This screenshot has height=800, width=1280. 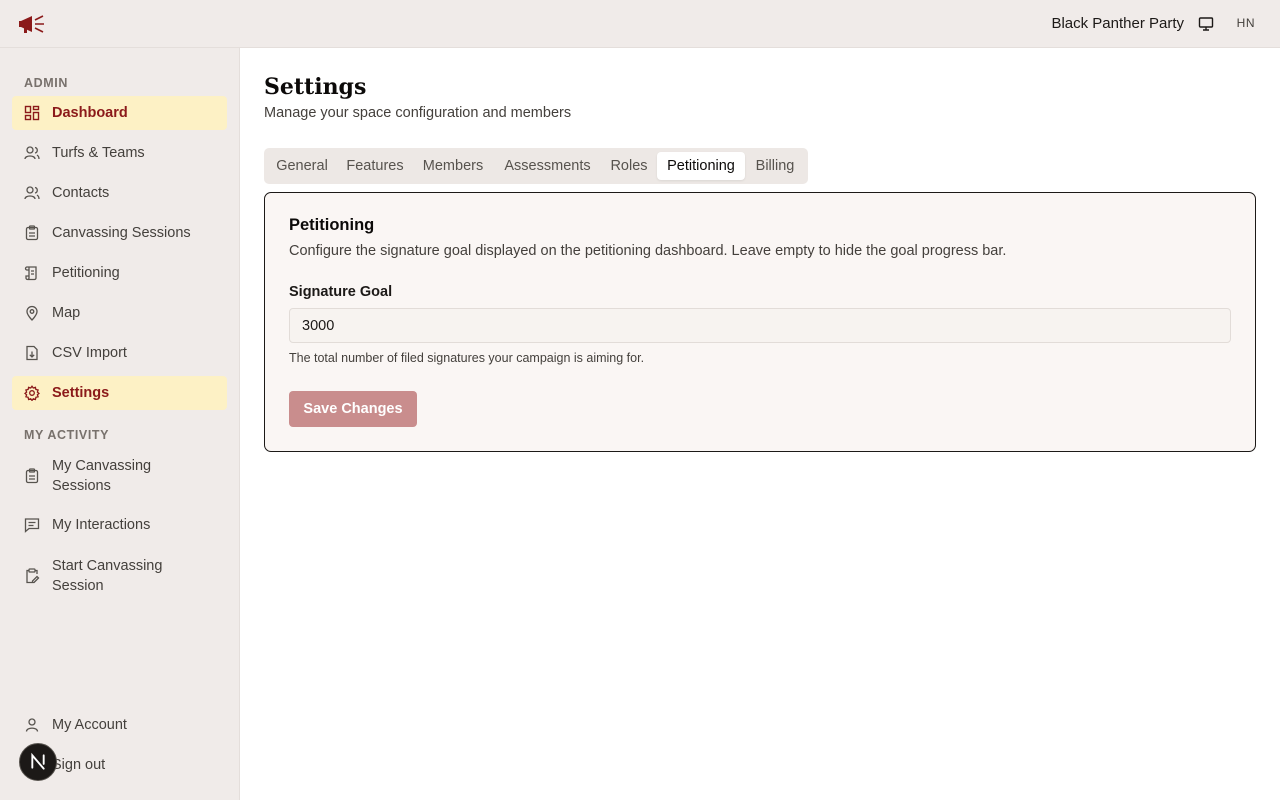 I want to click on sidebar-item-label: Contacts, so click(x=81, y=193).